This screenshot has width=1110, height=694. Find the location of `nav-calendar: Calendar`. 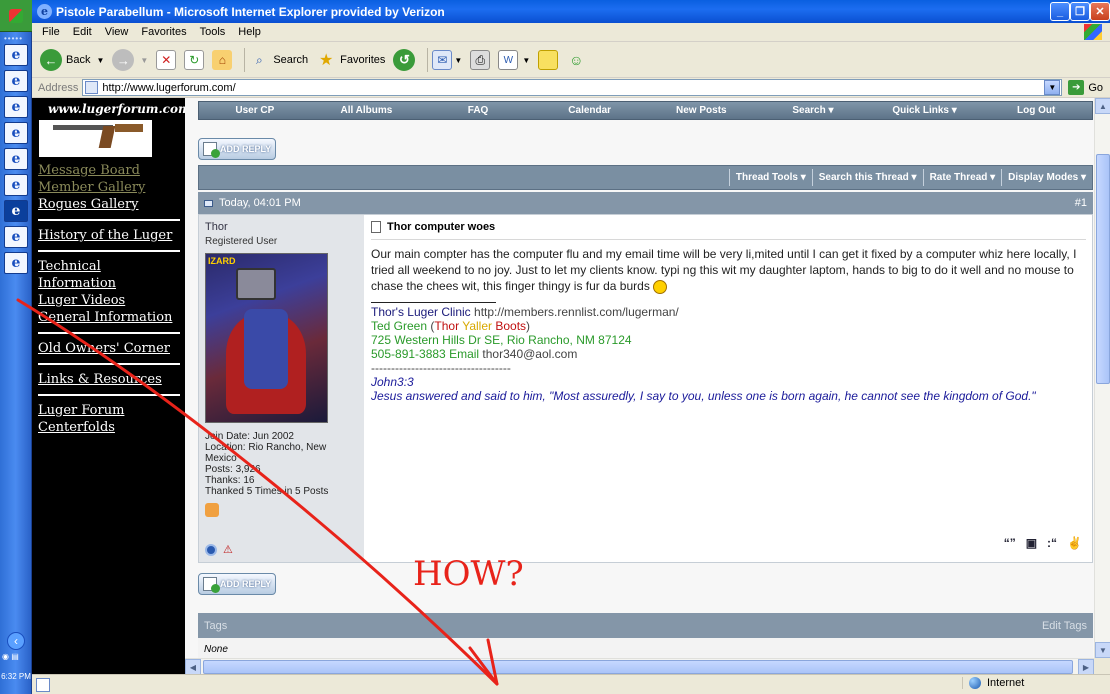

nav-calendar: Calendar is located at coordinates (590, 110).